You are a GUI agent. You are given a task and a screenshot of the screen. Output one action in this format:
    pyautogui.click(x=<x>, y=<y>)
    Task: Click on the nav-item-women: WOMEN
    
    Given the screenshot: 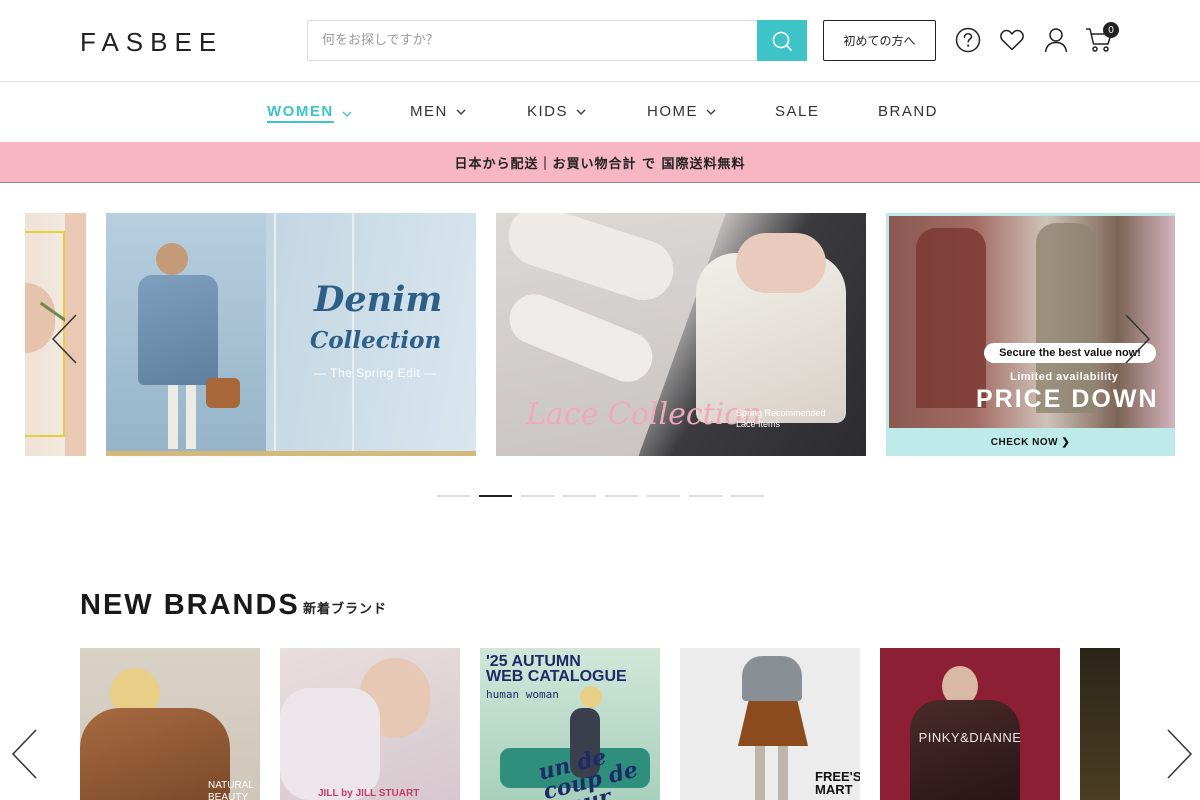 What is the action you would take?
    pyautogui.click(x=309, y=113)
    